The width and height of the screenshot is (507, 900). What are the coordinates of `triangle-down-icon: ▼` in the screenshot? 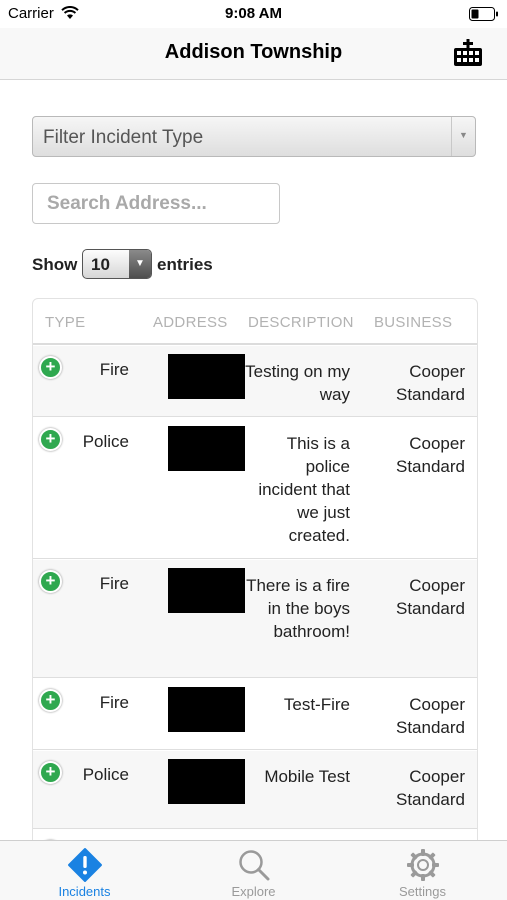 It's located at (140, 263).